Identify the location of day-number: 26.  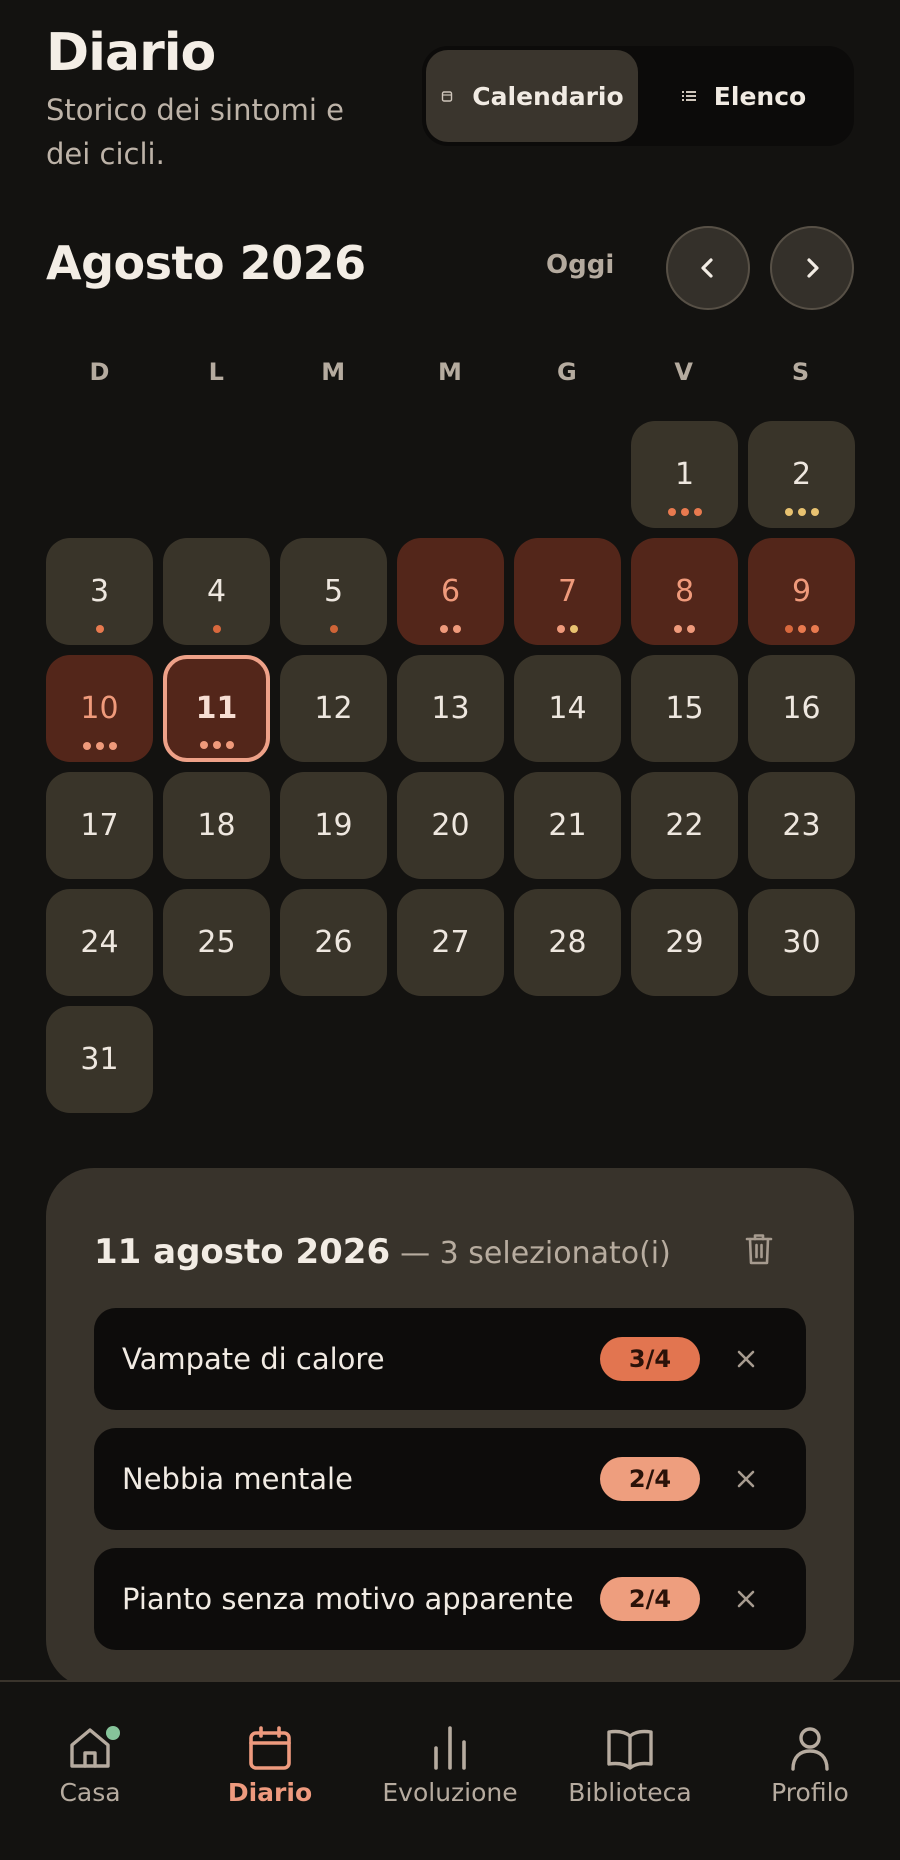
(333, 942).